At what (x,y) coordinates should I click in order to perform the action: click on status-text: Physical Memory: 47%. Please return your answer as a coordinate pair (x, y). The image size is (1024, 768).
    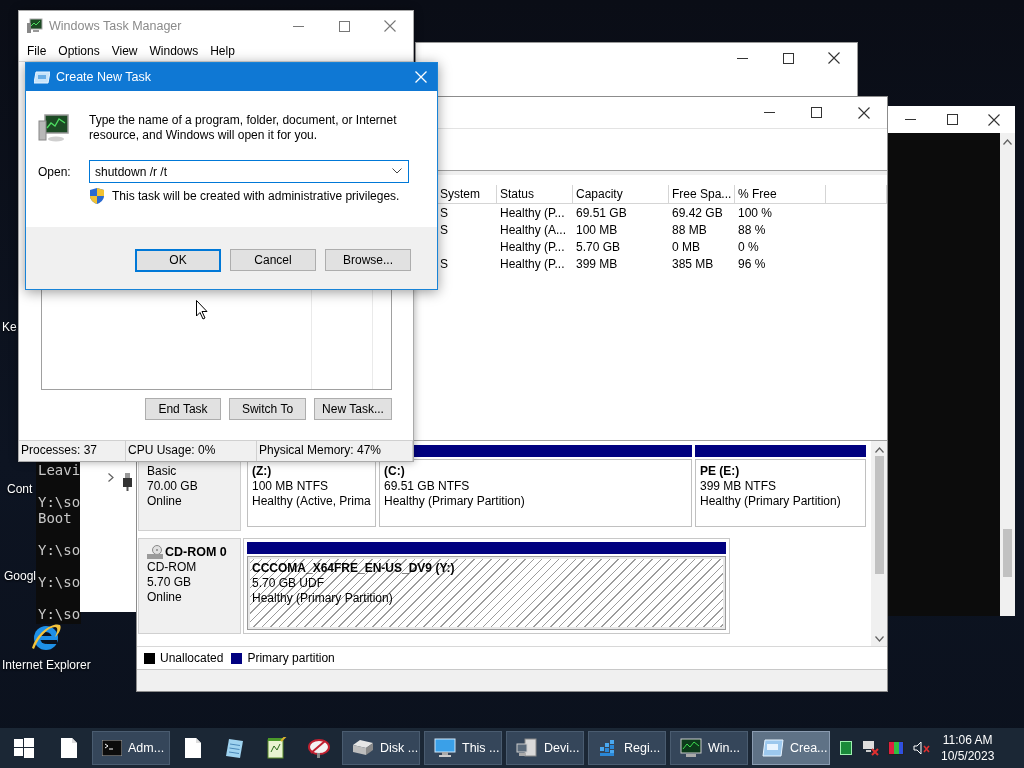
    Looking at the image, I should click on (335, 451).